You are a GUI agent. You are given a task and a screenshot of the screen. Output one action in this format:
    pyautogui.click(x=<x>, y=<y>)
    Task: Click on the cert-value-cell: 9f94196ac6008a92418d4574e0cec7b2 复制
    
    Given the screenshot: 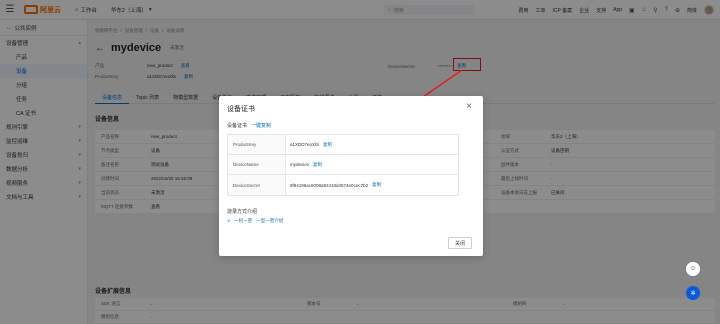 What is the action you would take?
    pyautogui.click(x=333, y=185)
    